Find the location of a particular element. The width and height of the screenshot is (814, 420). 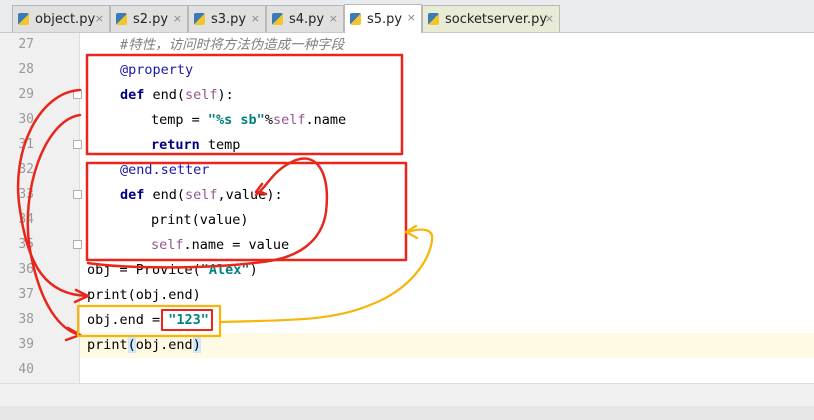

tab-socketserver-py: socketserver.py × is located at coordinates (491, 18).